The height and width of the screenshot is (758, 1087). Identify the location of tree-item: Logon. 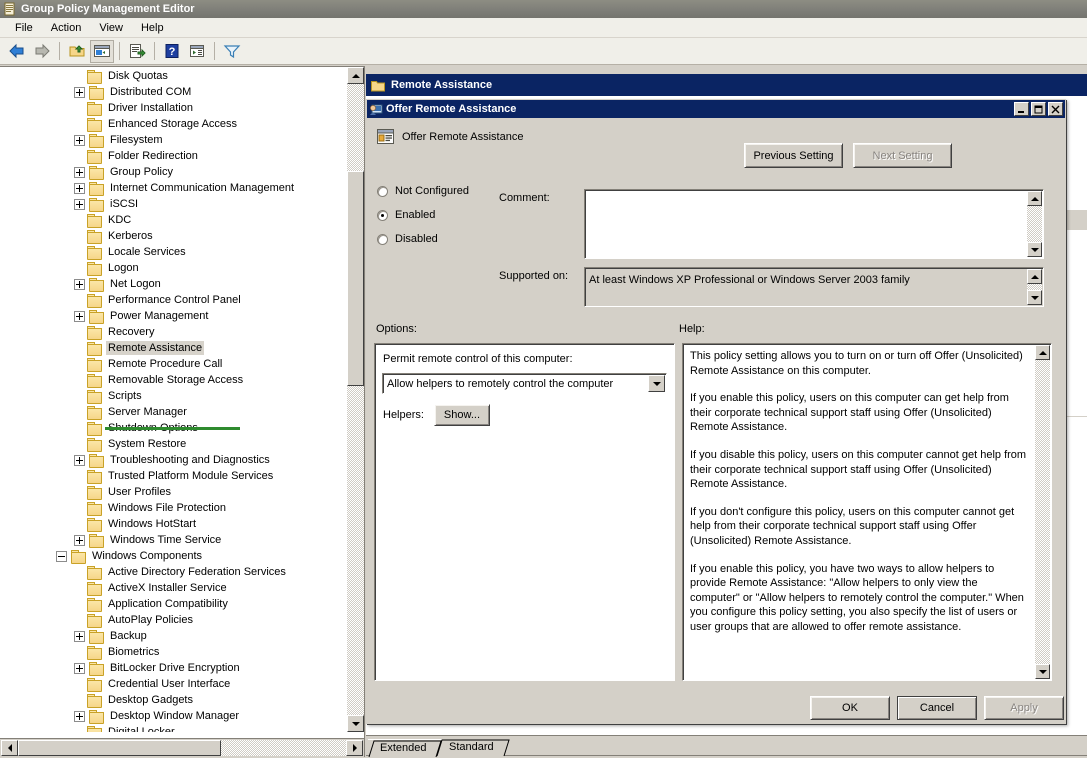
(173, 268).